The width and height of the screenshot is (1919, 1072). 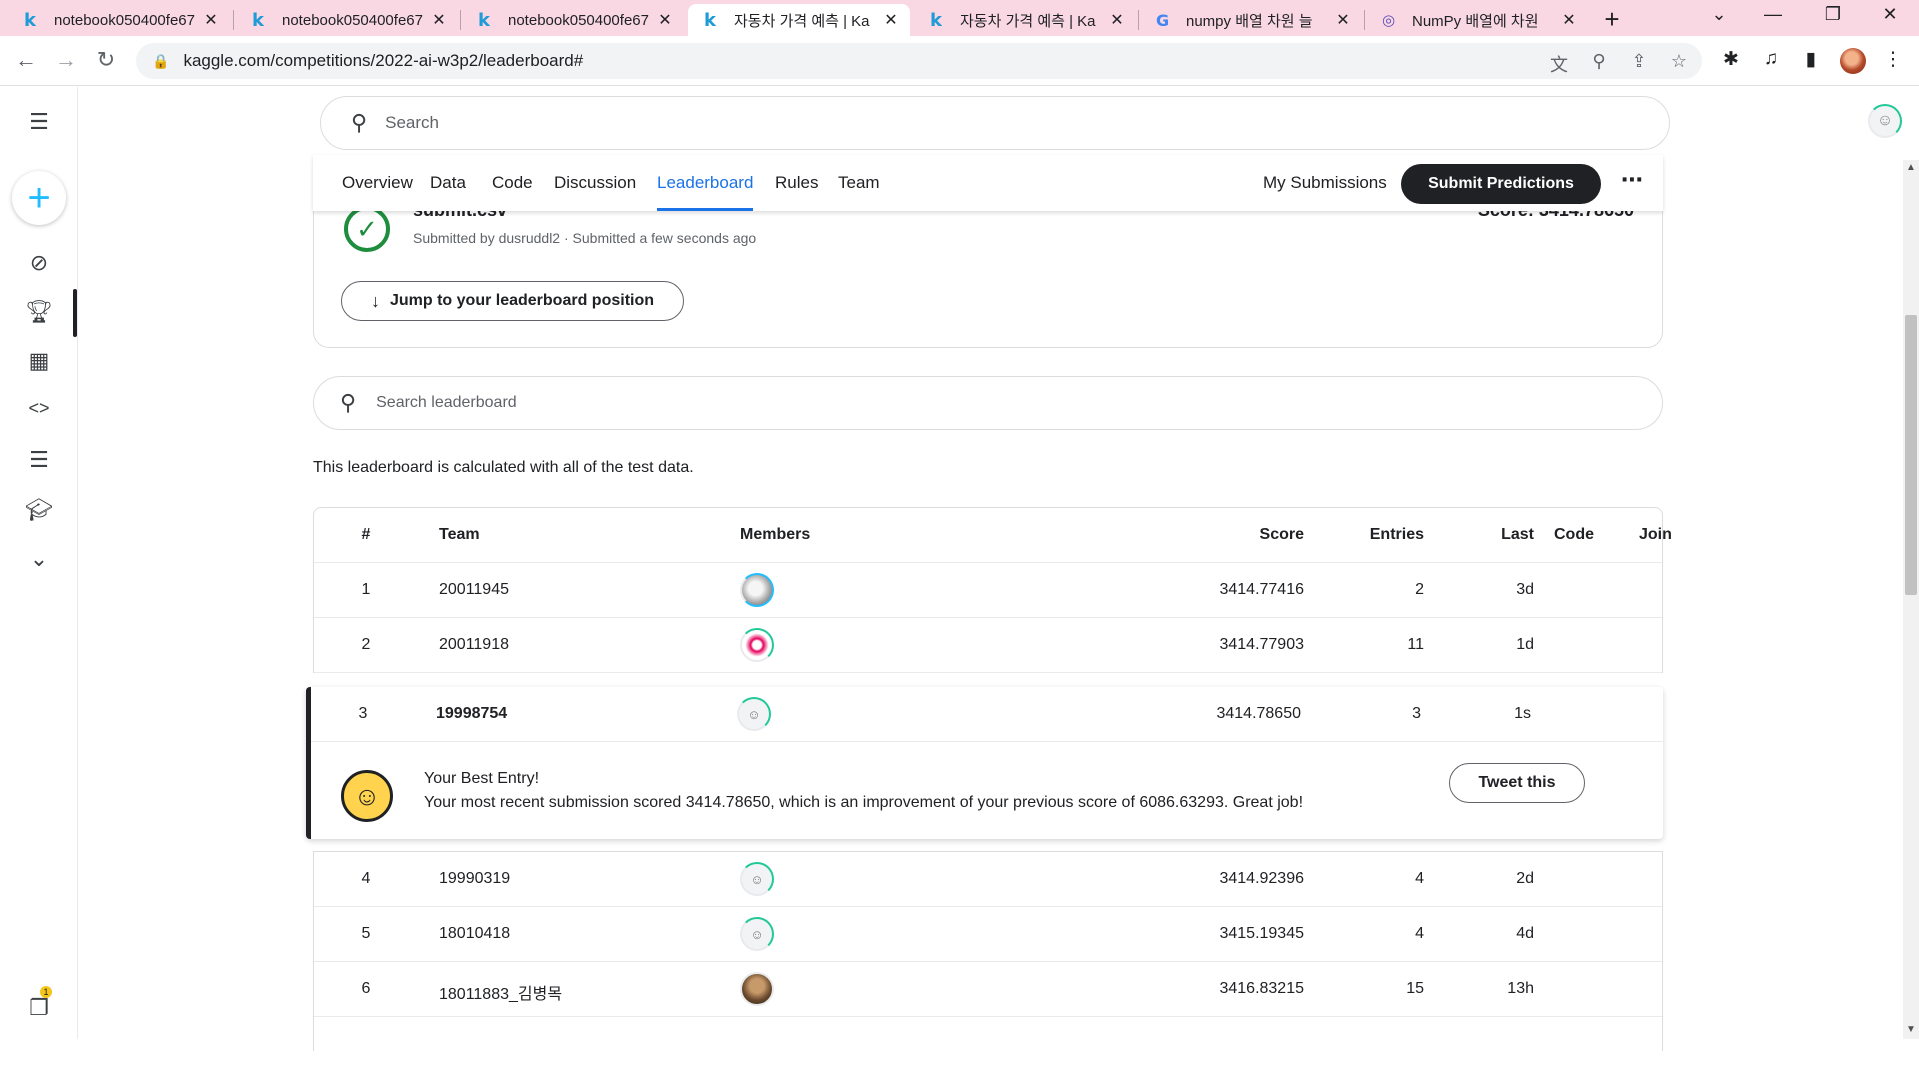 What do you see at coordinates (1632, 180) in the screenshot?
I see `more-options-icon: ⋯` at bounding box center [1632, 180].